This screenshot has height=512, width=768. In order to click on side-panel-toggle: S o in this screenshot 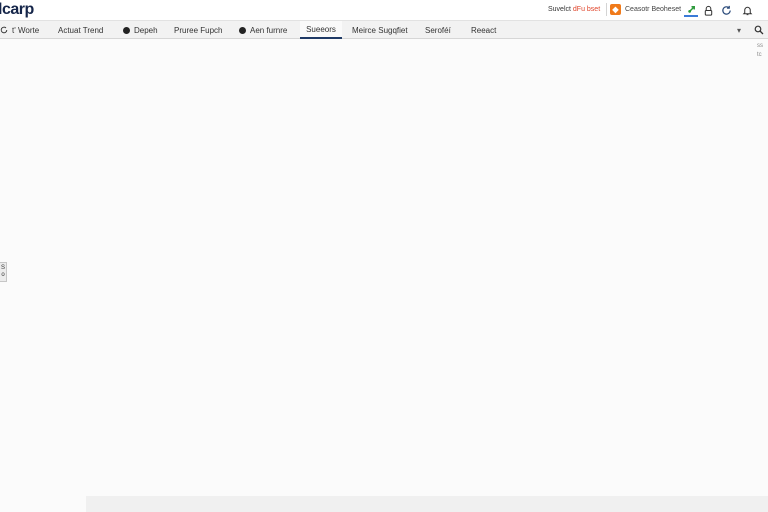, I will do `click(3, 272)`.